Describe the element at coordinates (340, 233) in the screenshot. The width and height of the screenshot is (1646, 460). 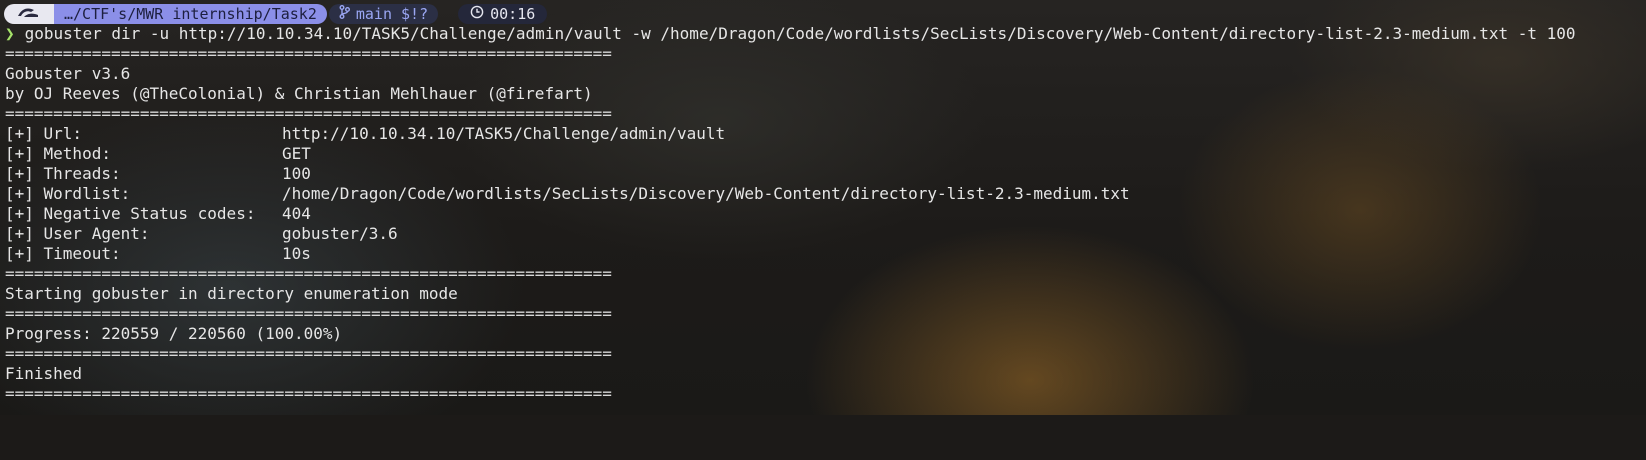
I see `config-value: gobuster/3.6` at that location.